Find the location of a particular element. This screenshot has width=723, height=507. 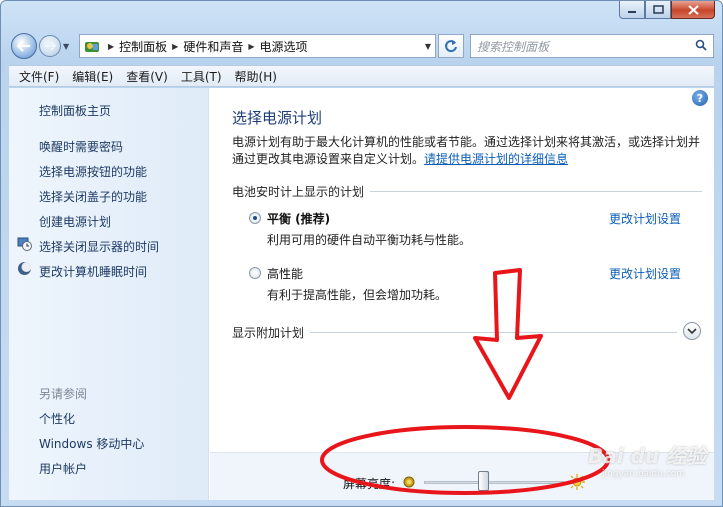

plan-balanced-name: 平衡 (推荐) is located at coordinates (298, 218).